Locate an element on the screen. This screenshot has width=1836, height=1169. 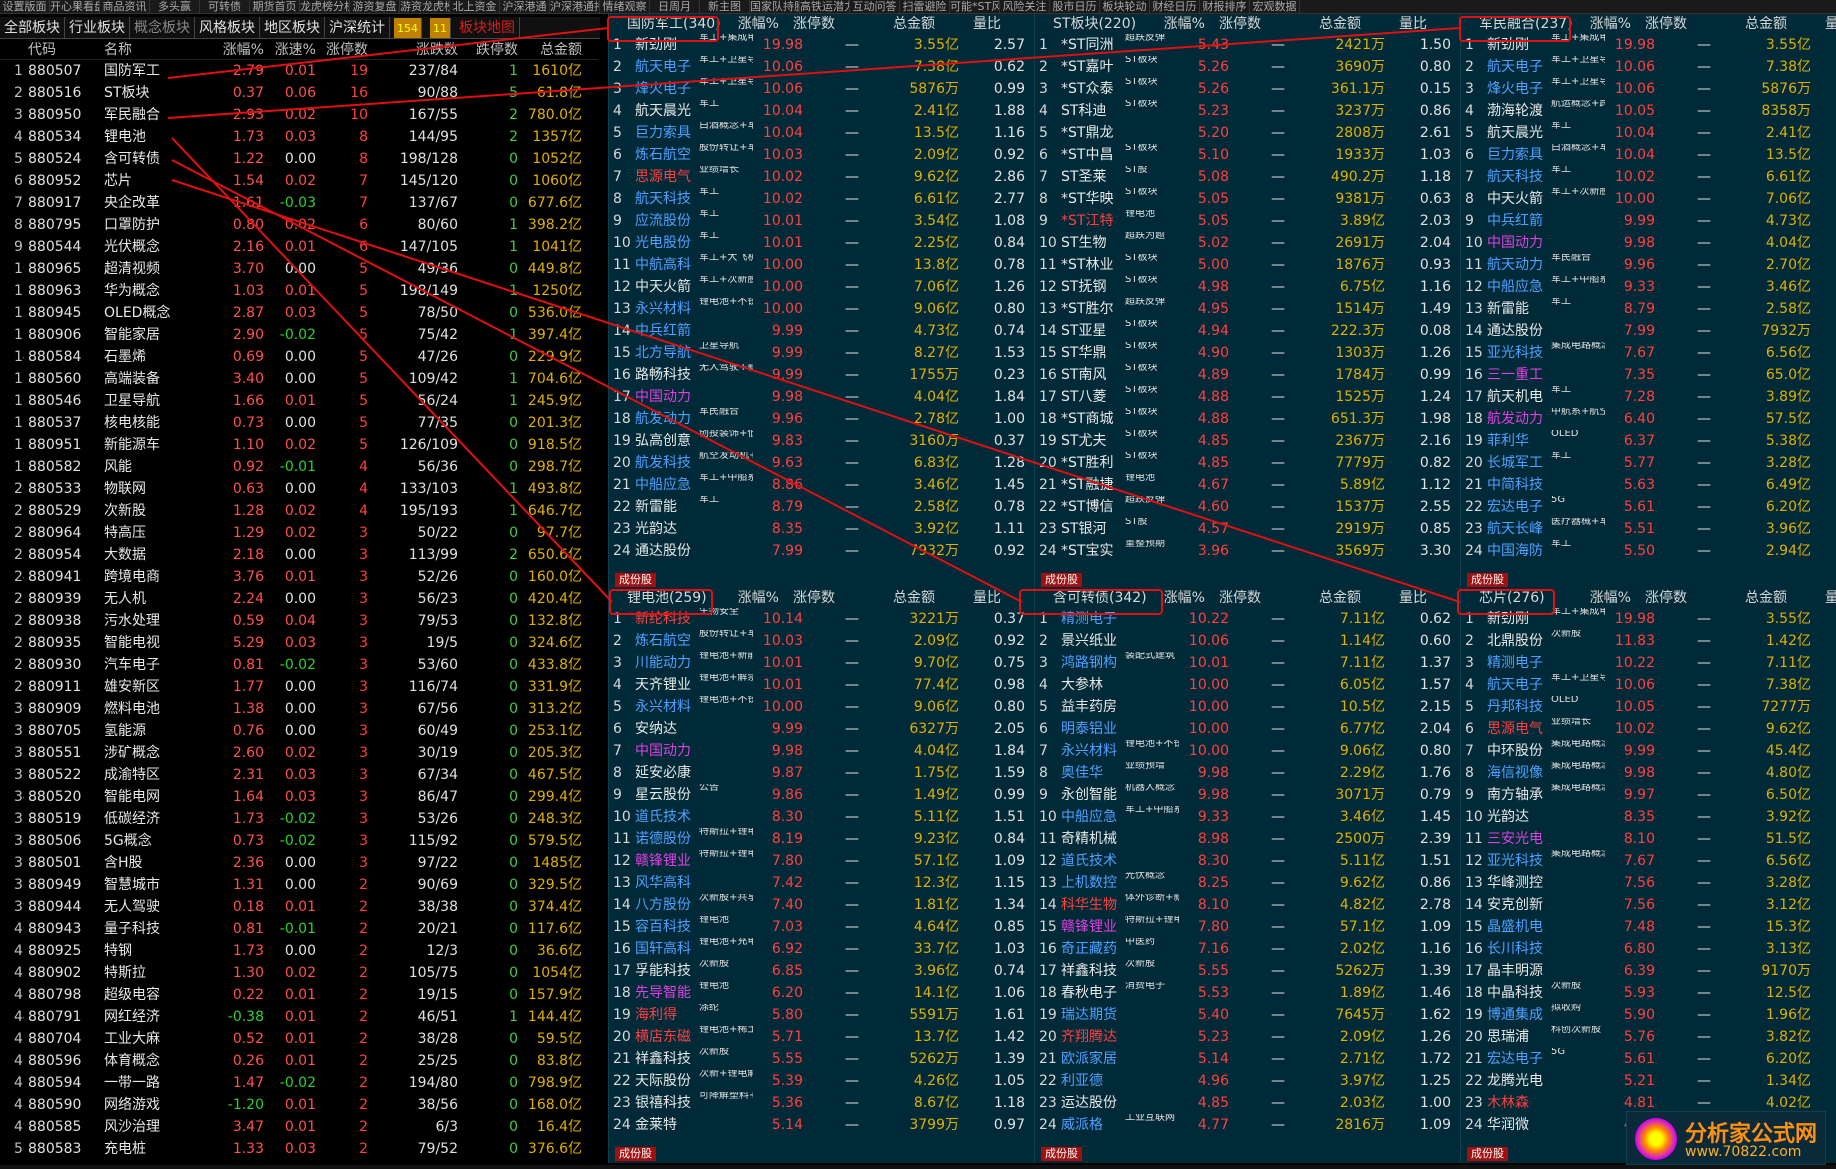
stock-name: 天齐锂业 锂电池+解禁 is located at coordinates (694, 685).